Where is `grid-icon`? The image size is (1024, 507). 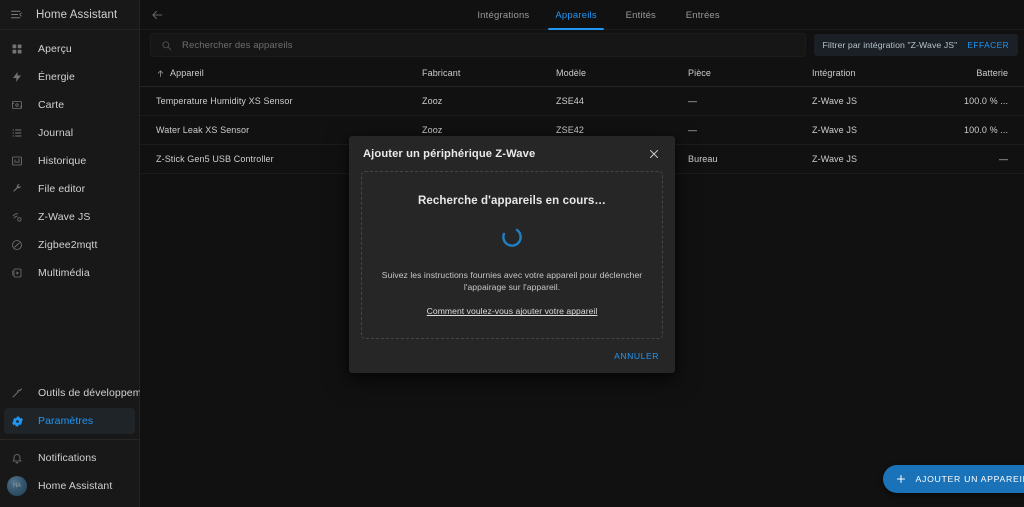
grid-icon is located at coordinates (17, 49).